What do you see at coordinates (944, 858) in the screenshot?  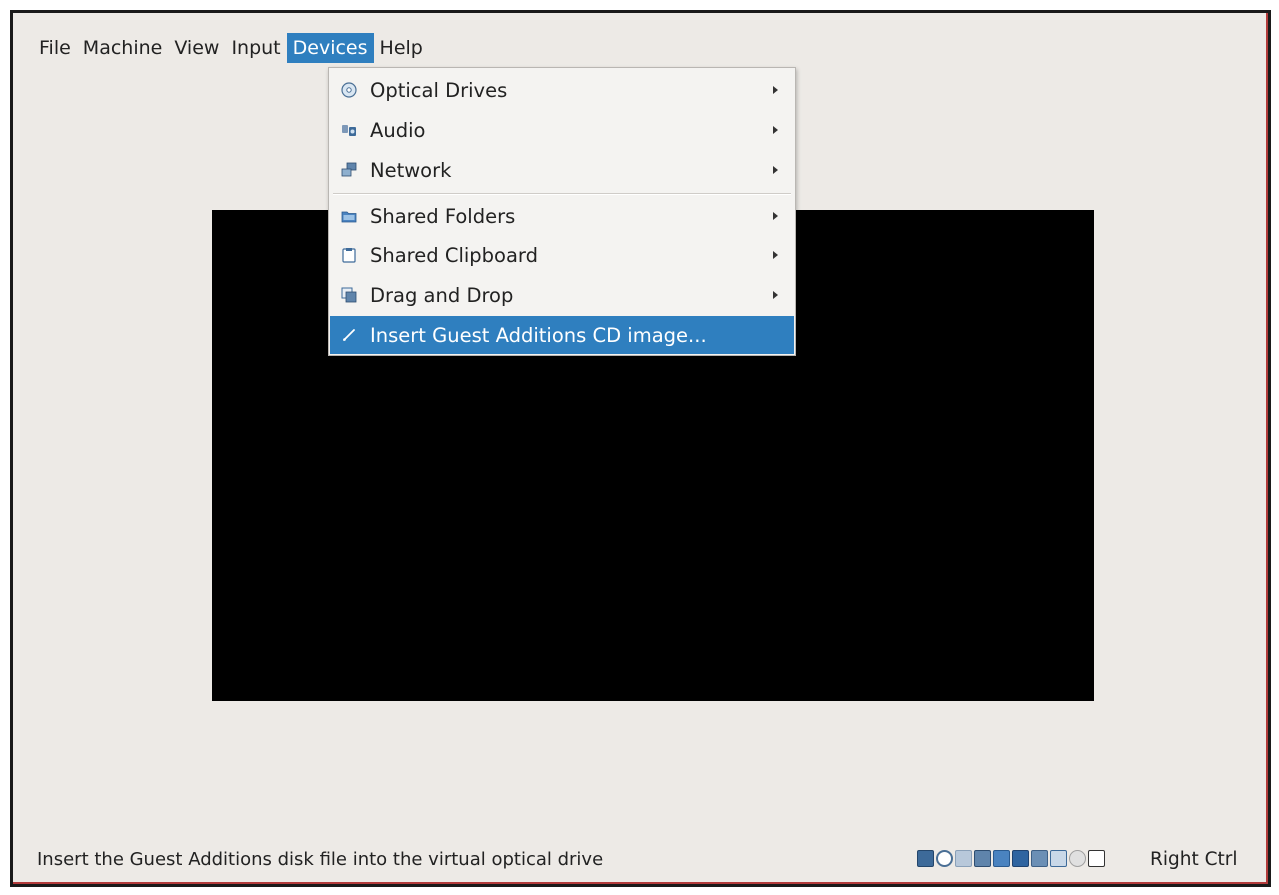 I see `optical-drive-icon` at bounding box center [944, 858].